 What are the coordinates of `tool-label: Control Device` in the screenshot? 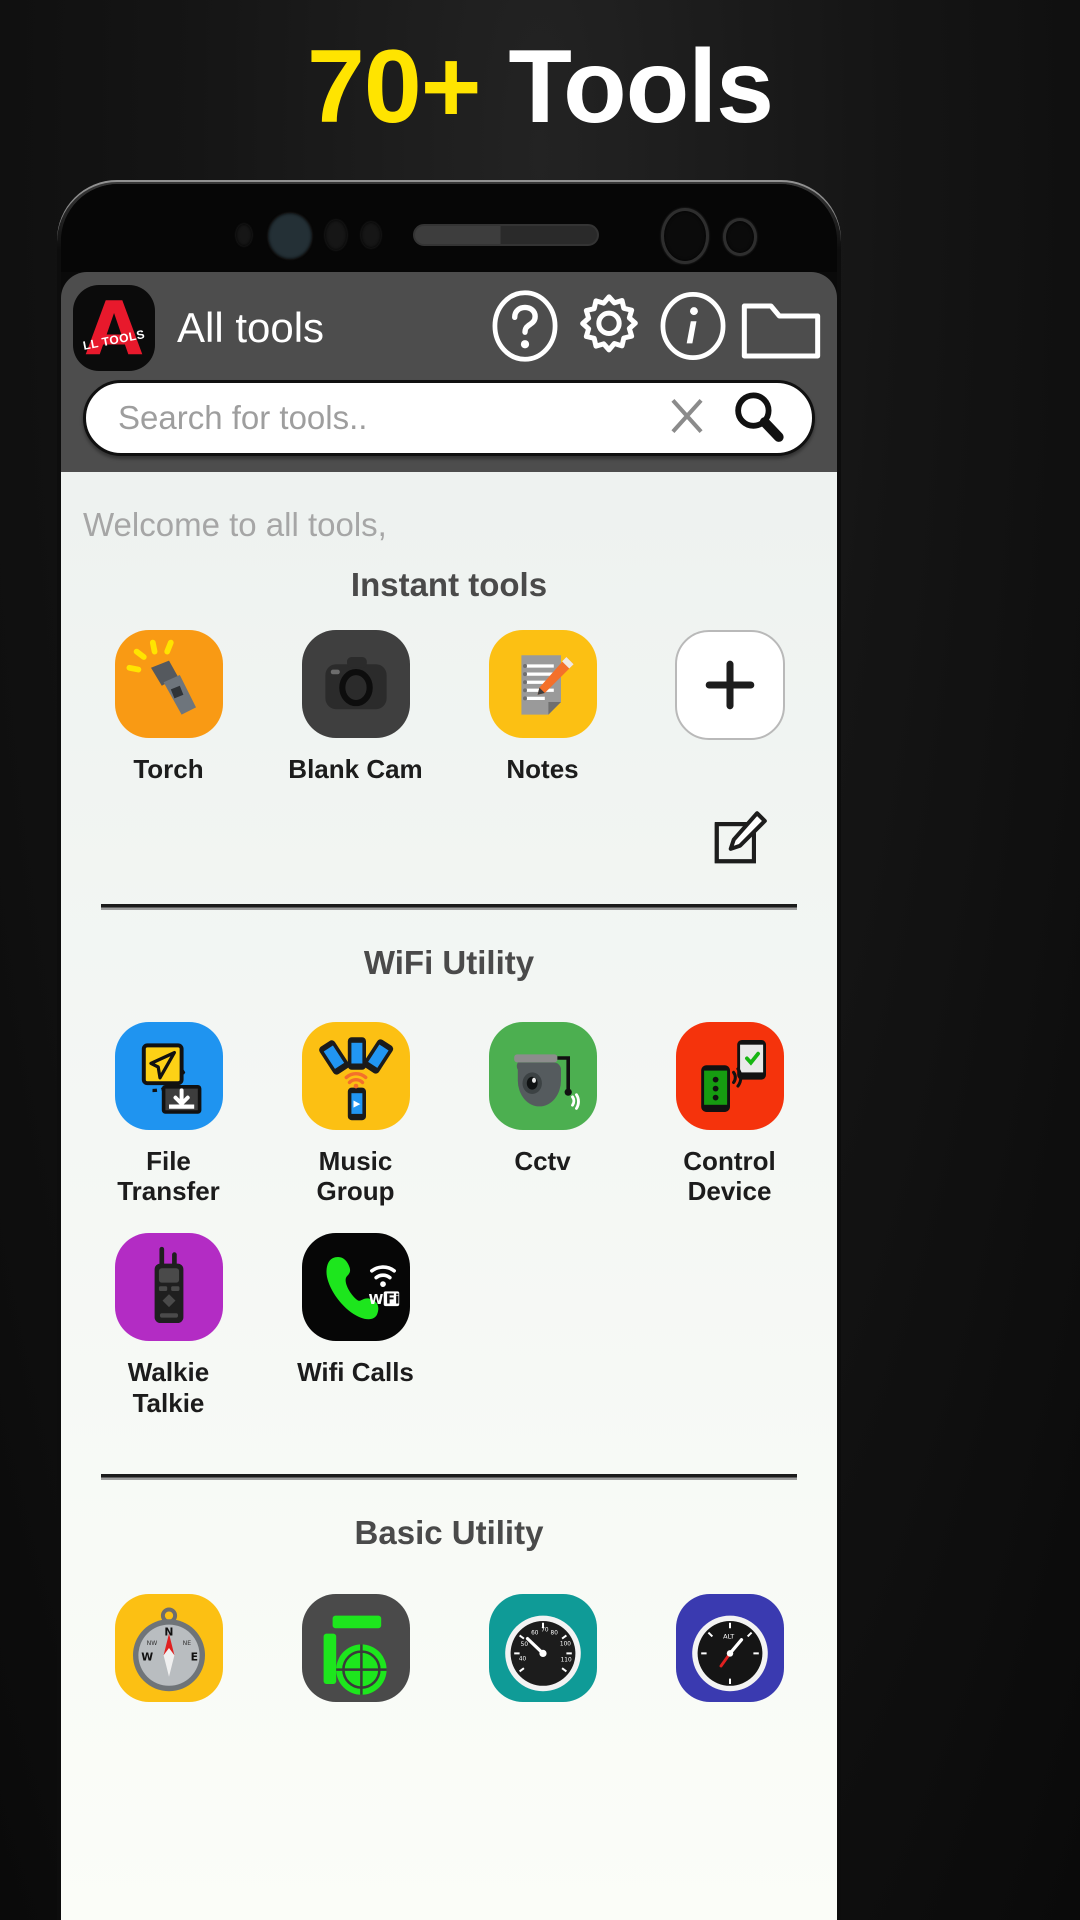 It's located at (729, 1176).